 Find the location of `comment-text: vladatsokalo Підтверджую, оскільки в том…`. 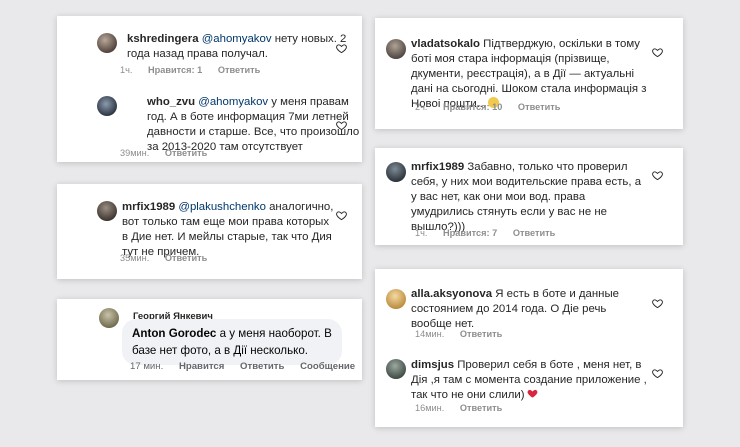

comment-text: vladatsokalo Підтверджую, оскільки в том… is located at coordinates (529, 74).